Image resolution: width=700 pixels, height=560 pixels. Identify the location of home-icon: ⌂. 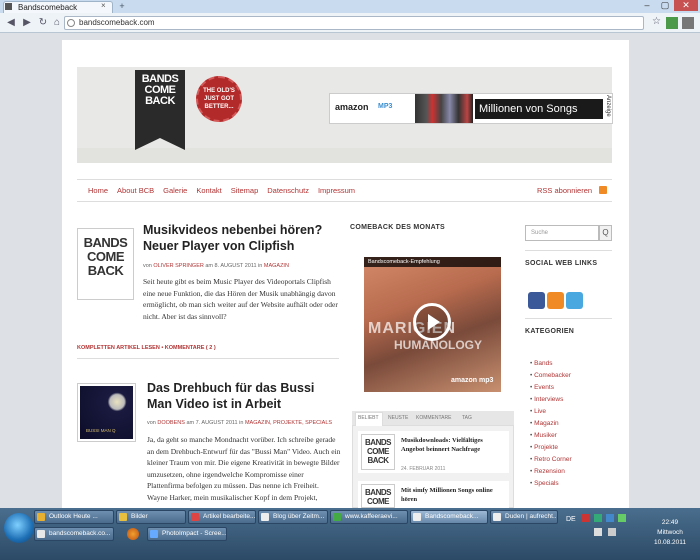
(57, 23).